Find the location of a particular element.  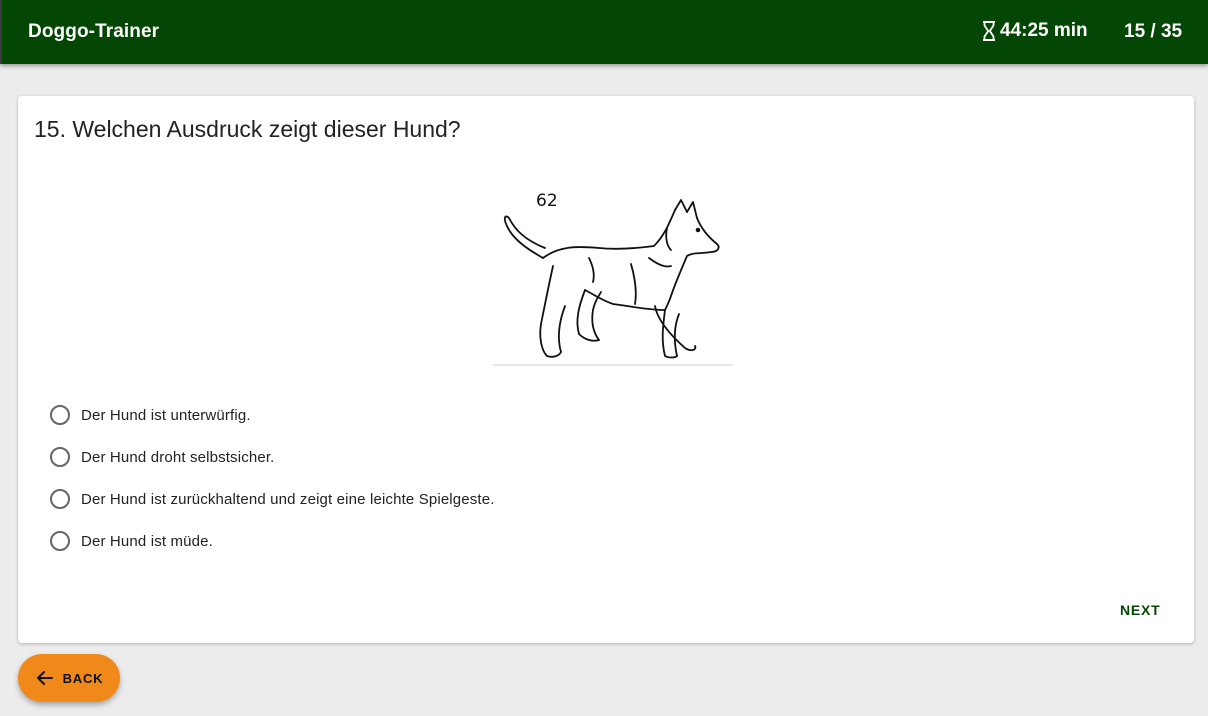

answer-option: Der Hund ist müde. is located at coordinates (272, 541).